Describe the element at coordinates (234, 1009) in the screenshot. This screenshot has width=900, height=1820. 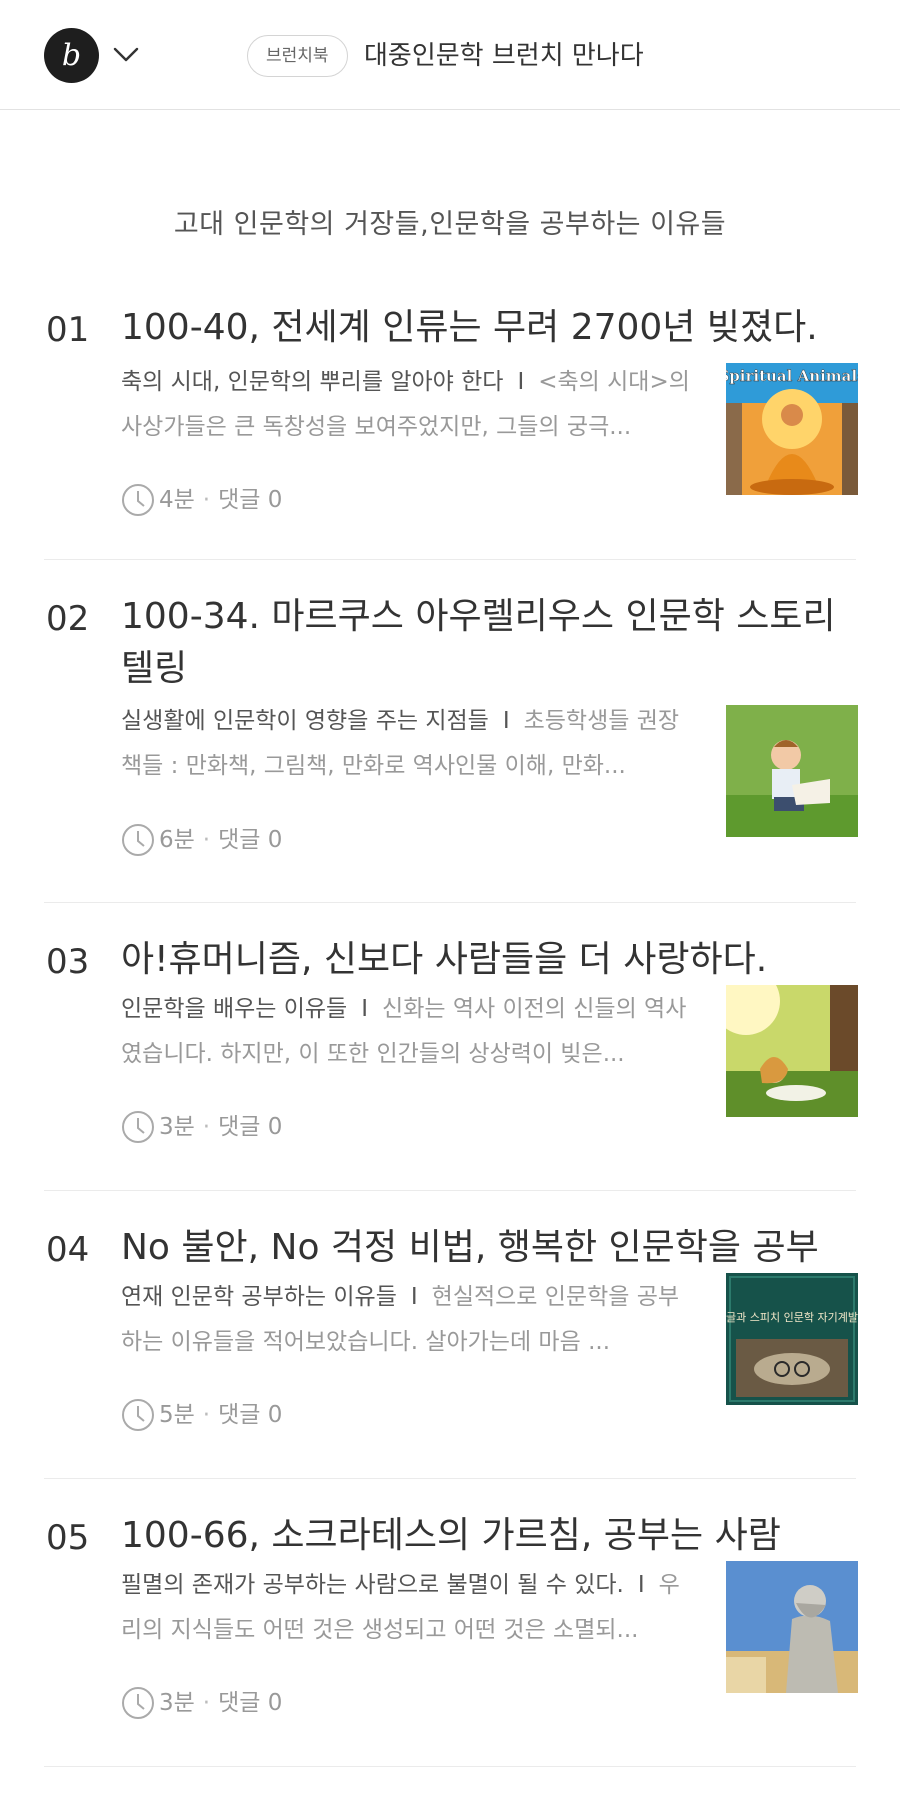
I see `article-keyword: 인문학을 배우는 이유들` at that location.